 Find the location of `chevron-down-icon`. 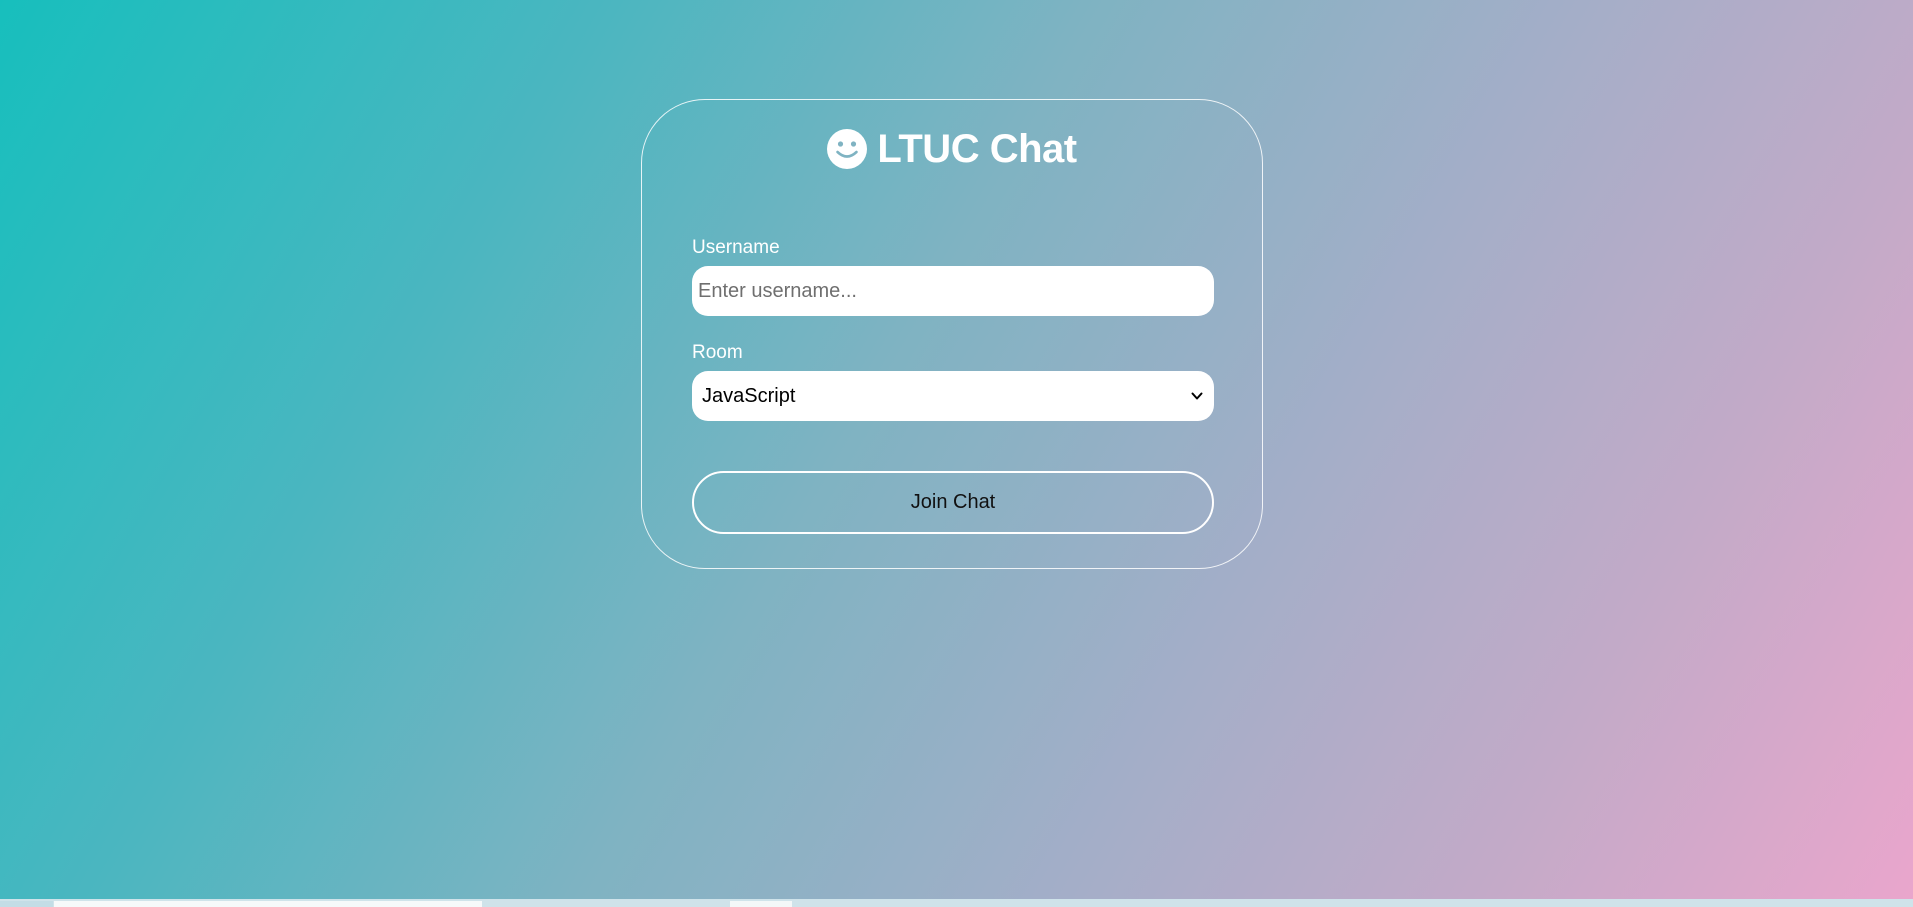

chevron-down-icon is located at coordinates (1197, 396).